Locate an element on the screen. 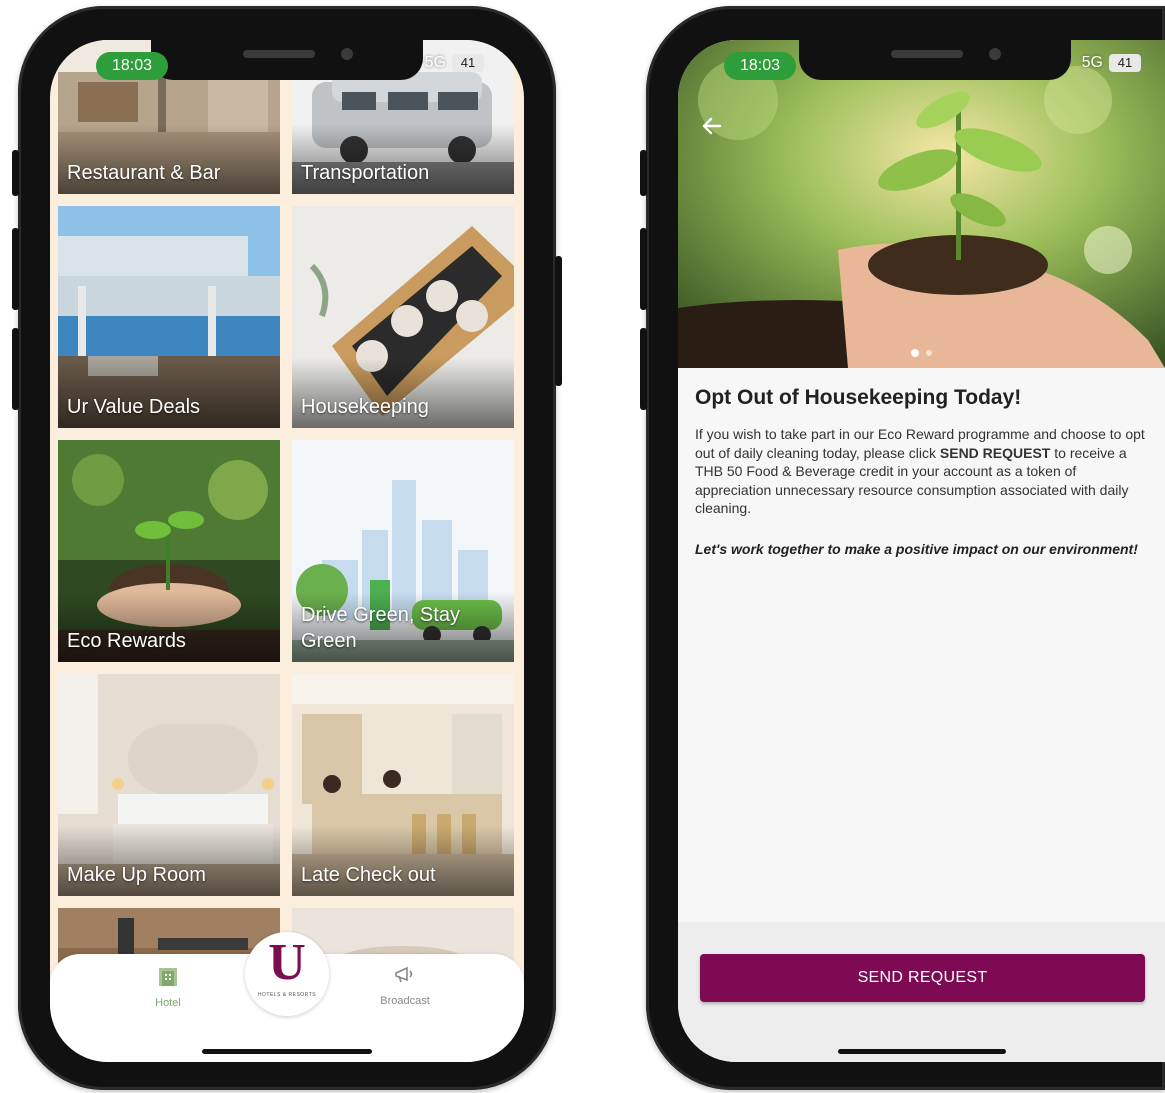 The width and height of the screenshot is (1165, 1093). brand-logo-button: U HOTELS & RESORTS is located at coordinates (287, 974).